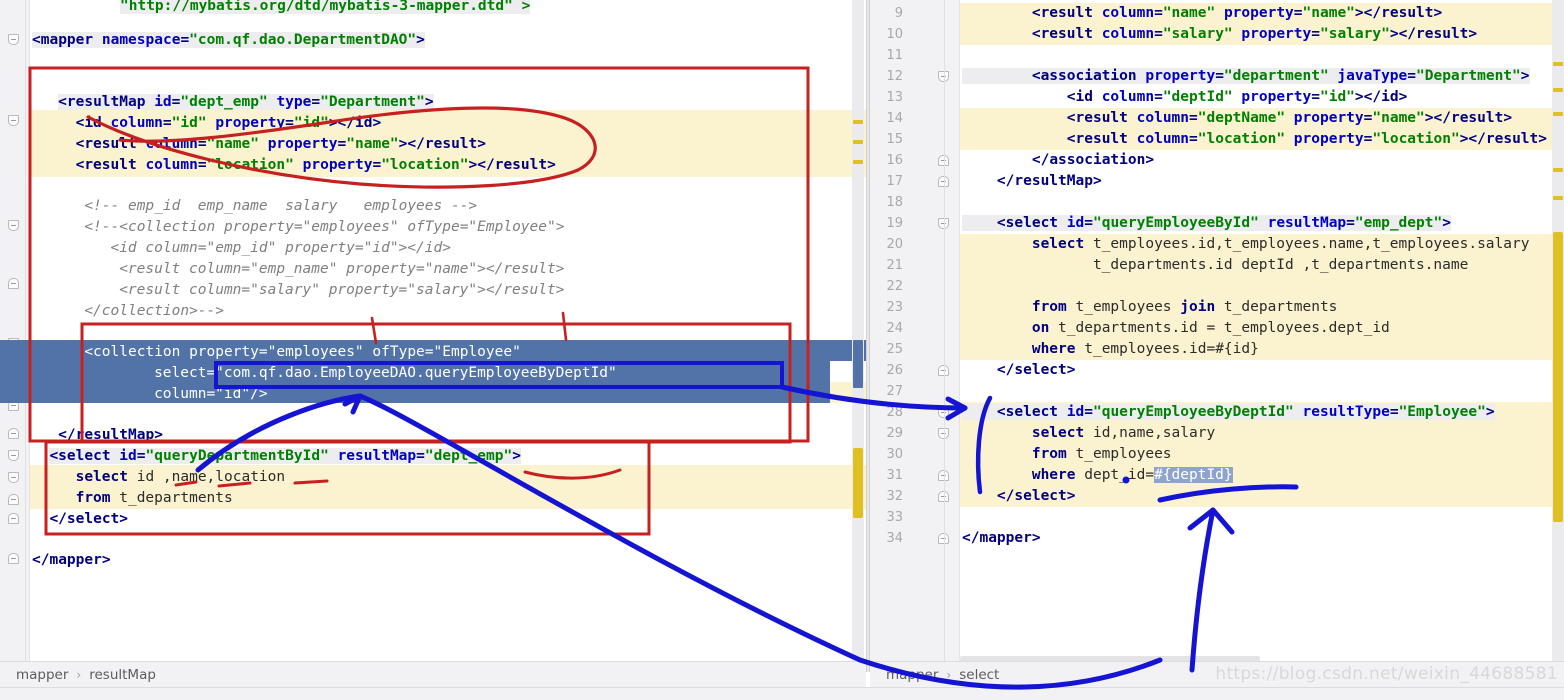  I want to click on left-selection-band, so click(530, 392).